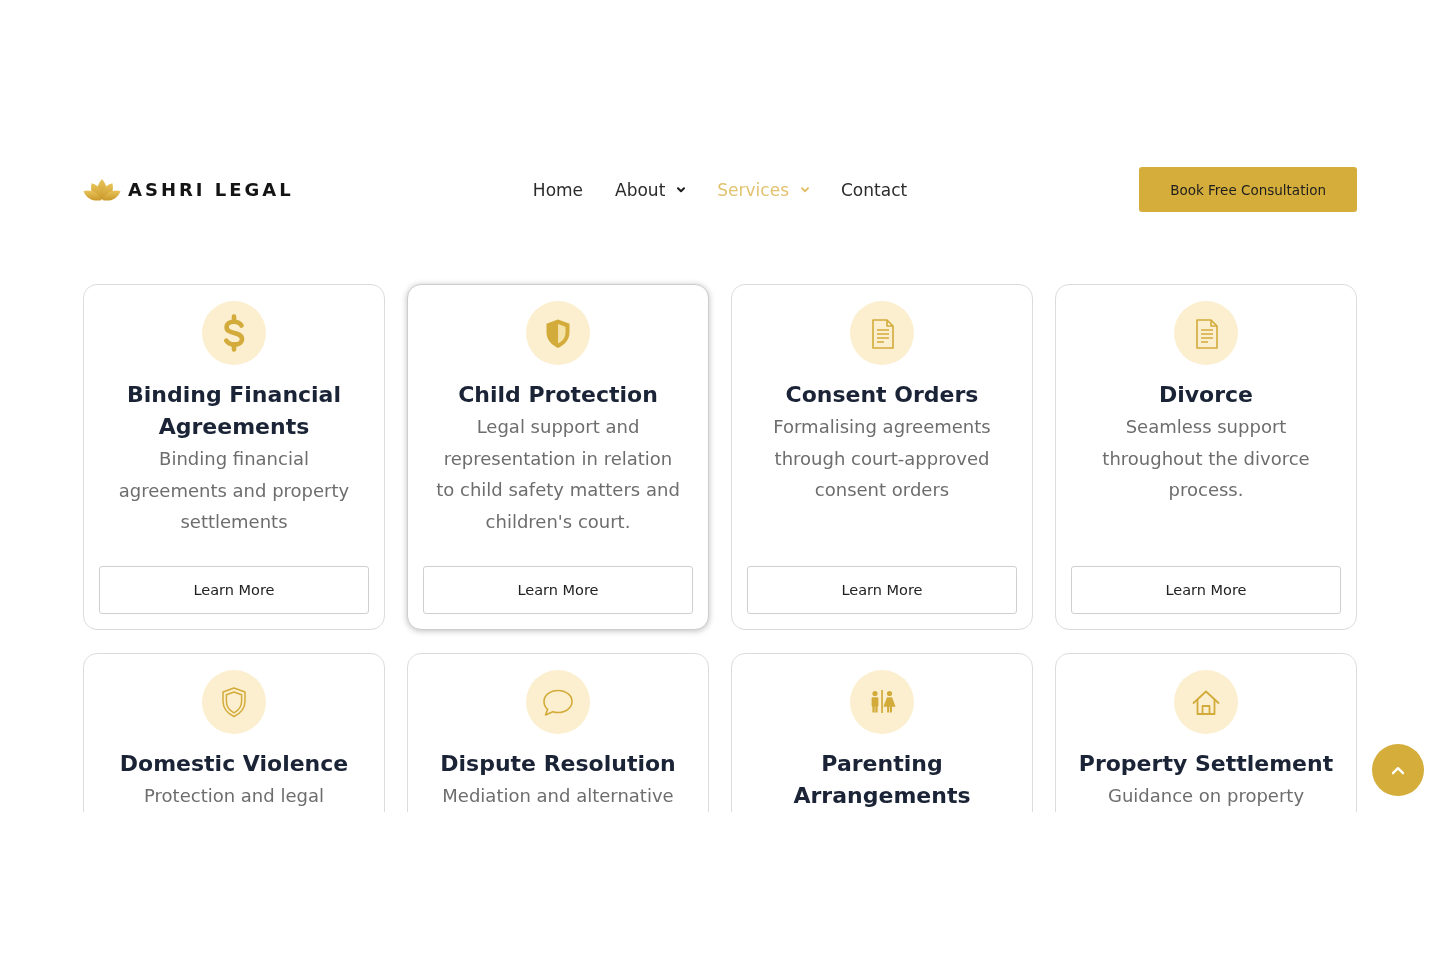 Image resolution: width=1440 pixels, height=960 pixels. What do you see at coordinates (234, 764) in the screenshot?
I see `card-title: Domestic Violence` at bounding box center [234, 764].